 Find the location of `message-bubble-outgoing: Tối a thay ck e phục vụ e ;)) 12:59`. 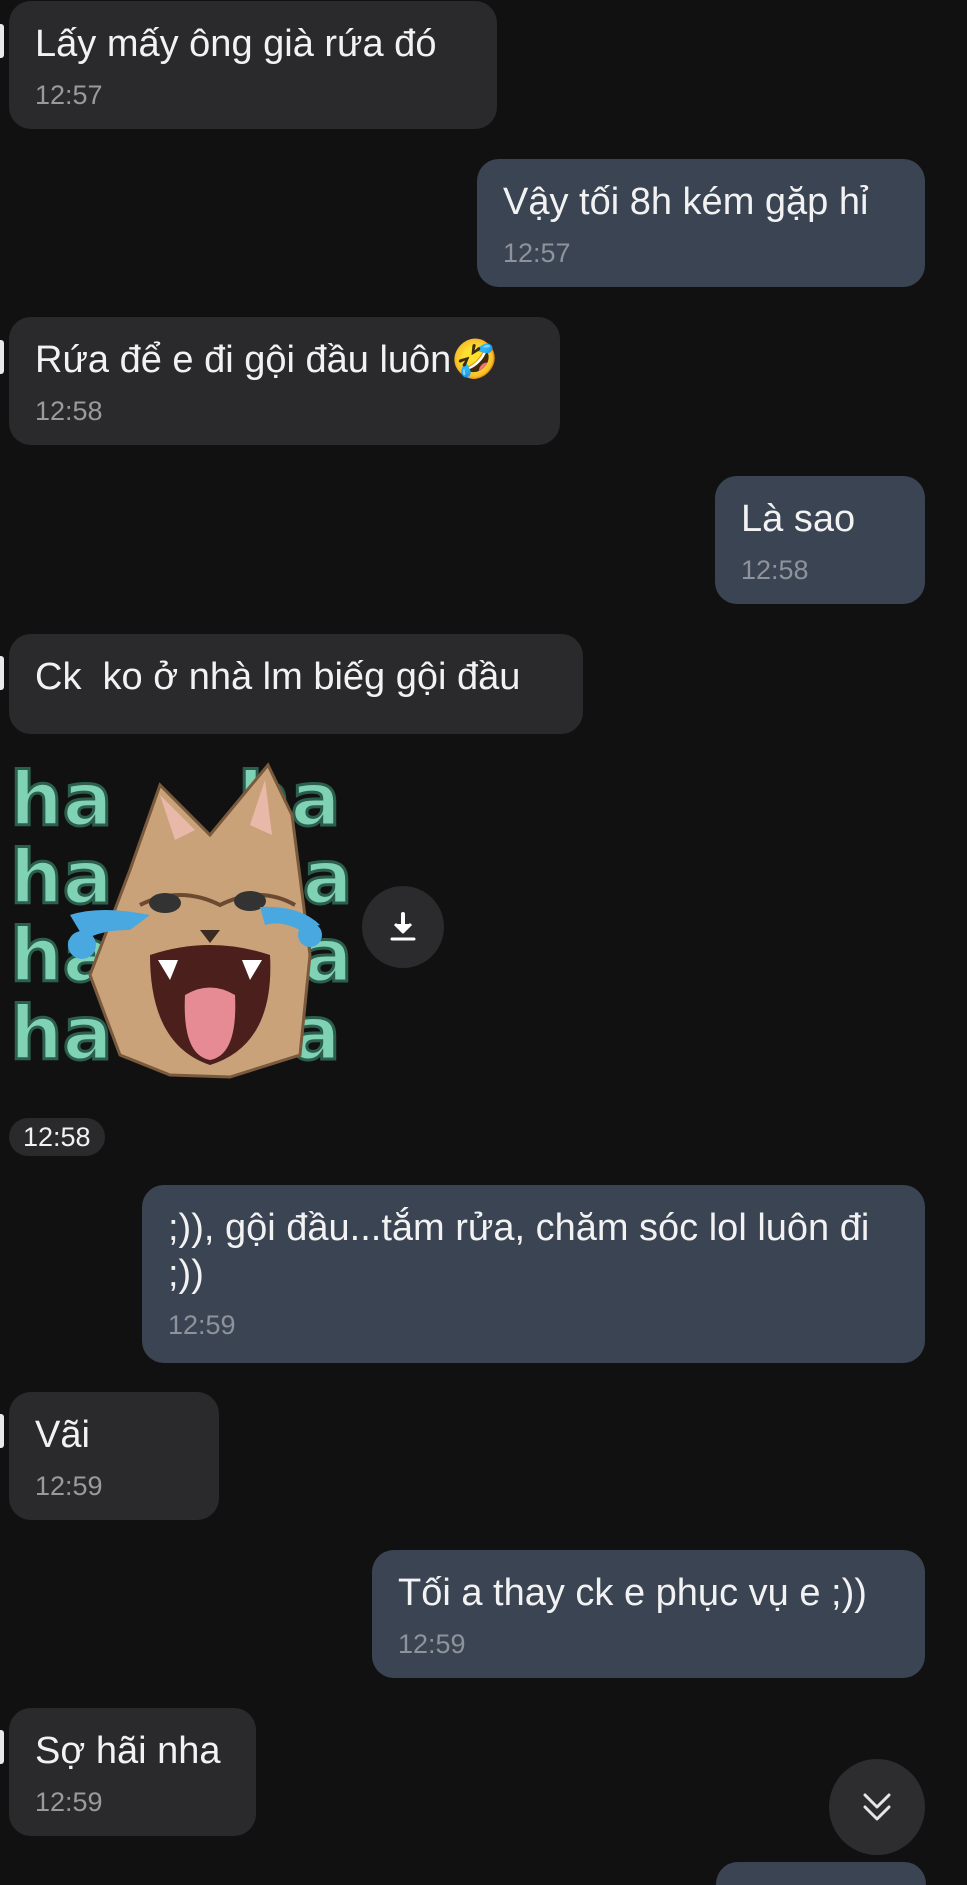

message-bubble-outgoing: Tối a thay ck e phục vụ e ;)) 12:59 is located at coordinates (648, 1614).